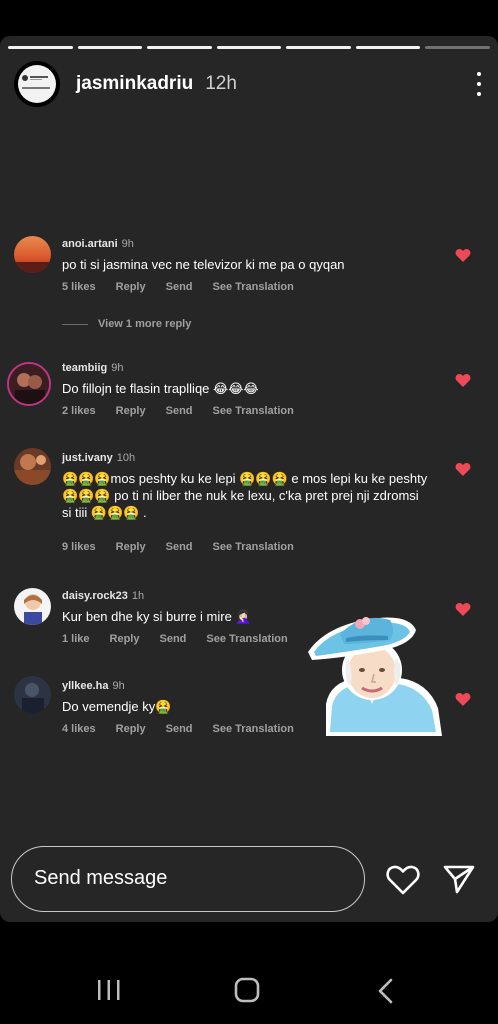  Describe the element at coordinates (188, 879) in the screenshot. I see `send-message-input: Send message` at that location.